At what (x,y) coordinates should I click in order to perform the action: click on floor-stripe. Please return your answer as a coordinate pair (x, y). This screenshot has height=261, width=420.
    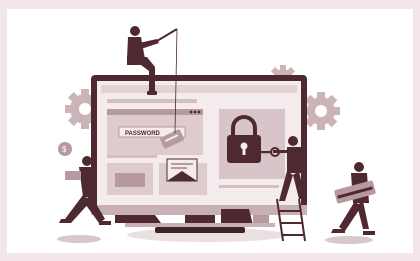
    Looking at the image, I should click on (200, 225).